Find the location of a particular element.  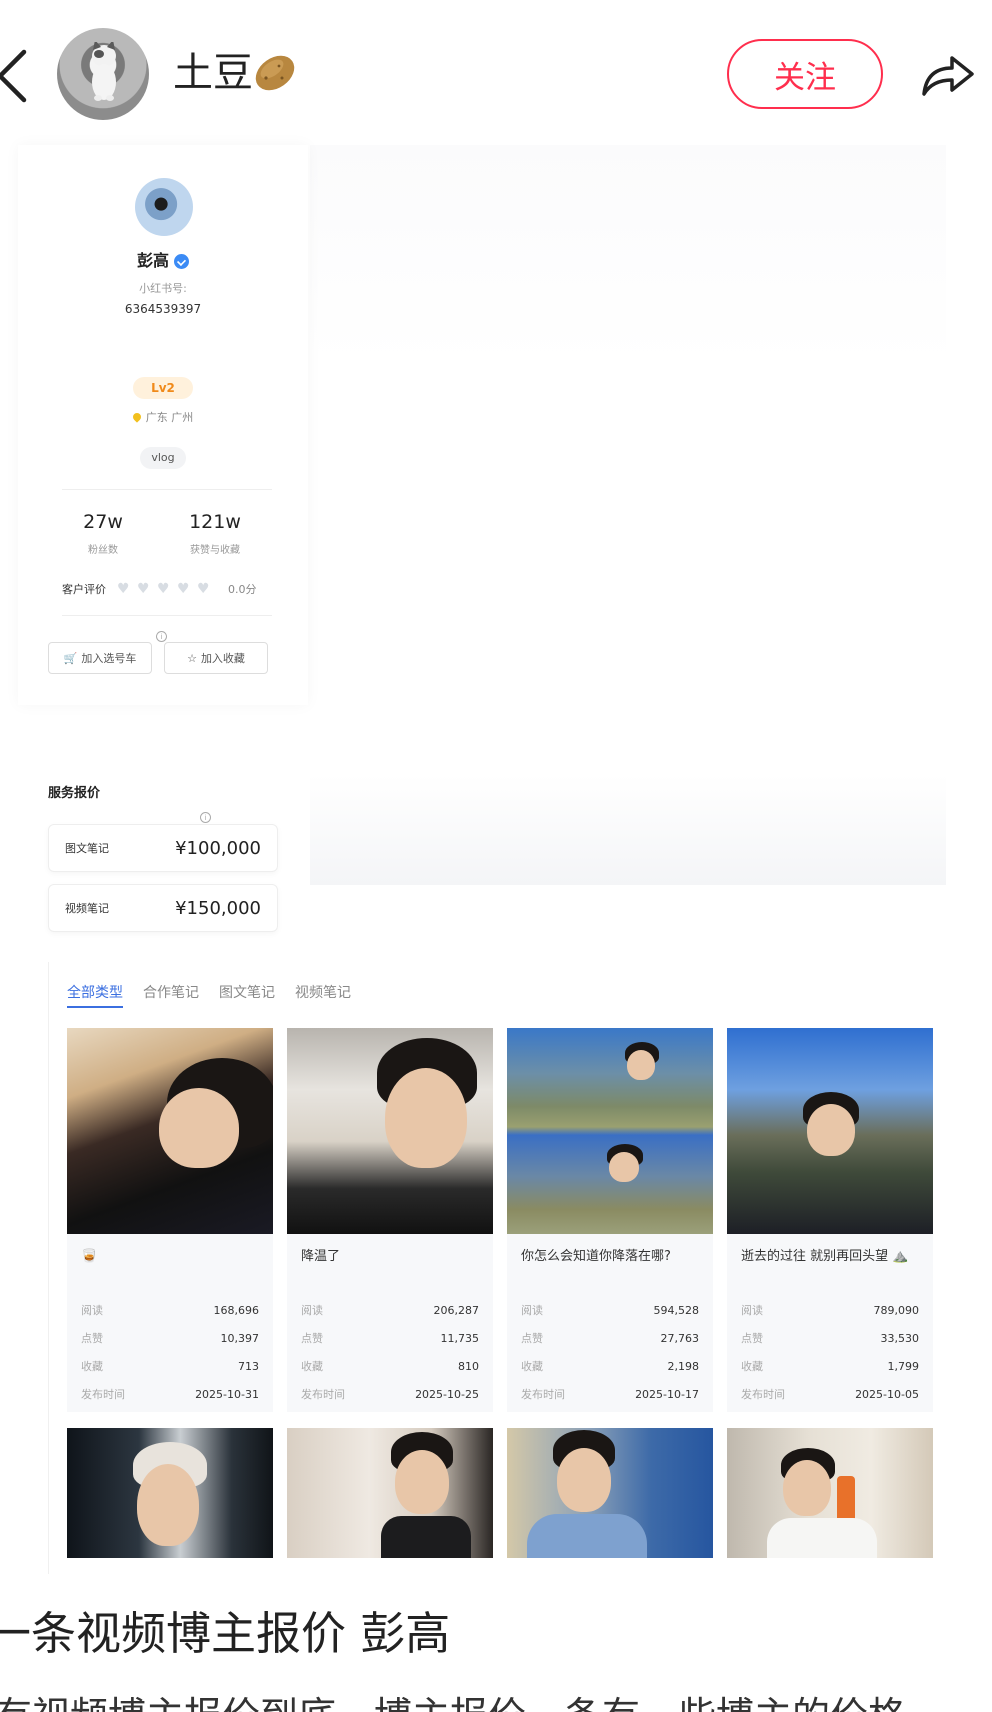

chevron-left-icon is located at coordinates (14, 76).